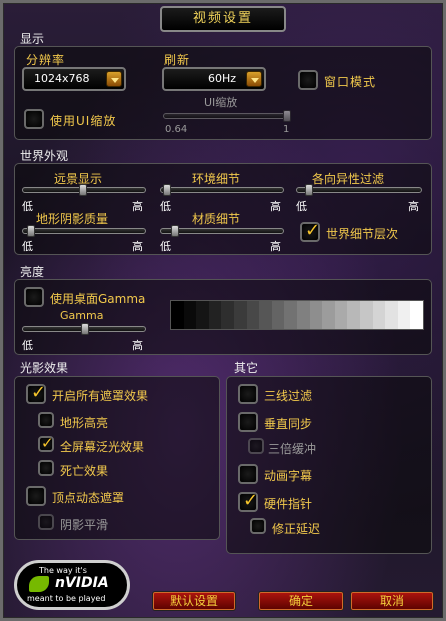  I want to click on nvidia-brand: nVIDIA, so click(82, 583).